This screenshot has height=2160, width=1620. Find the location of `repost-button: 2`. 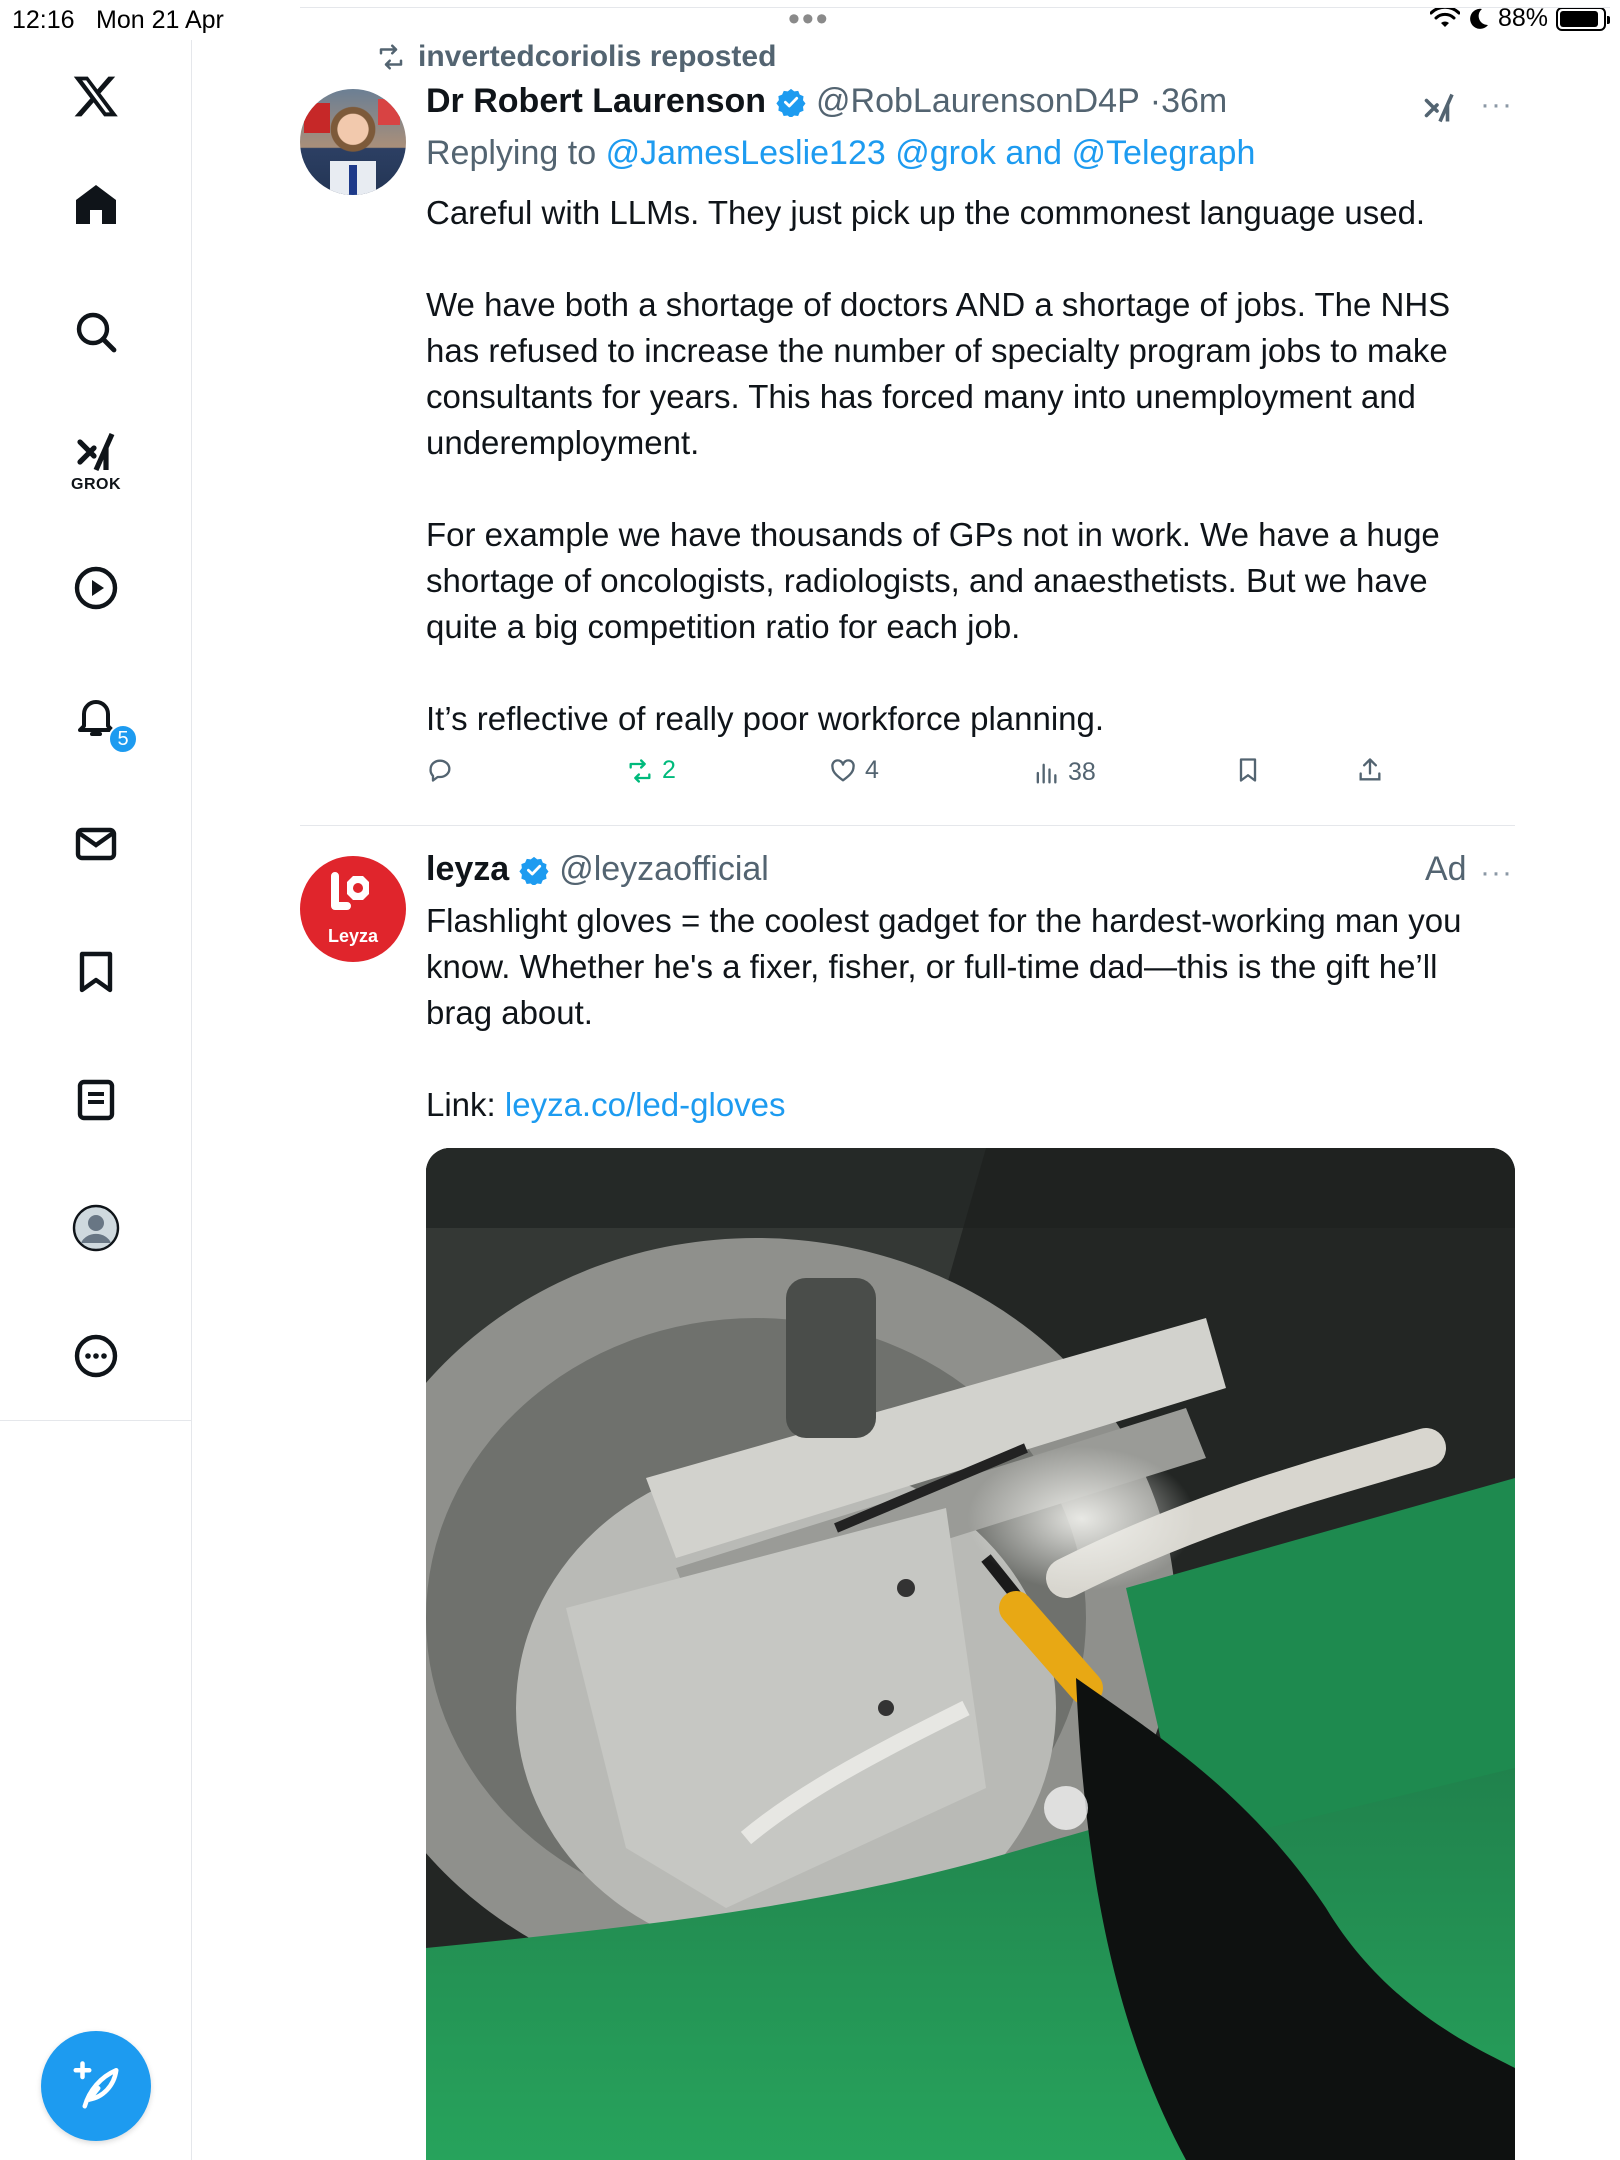

repost-button: 2 is located at coordinates (651, 770).